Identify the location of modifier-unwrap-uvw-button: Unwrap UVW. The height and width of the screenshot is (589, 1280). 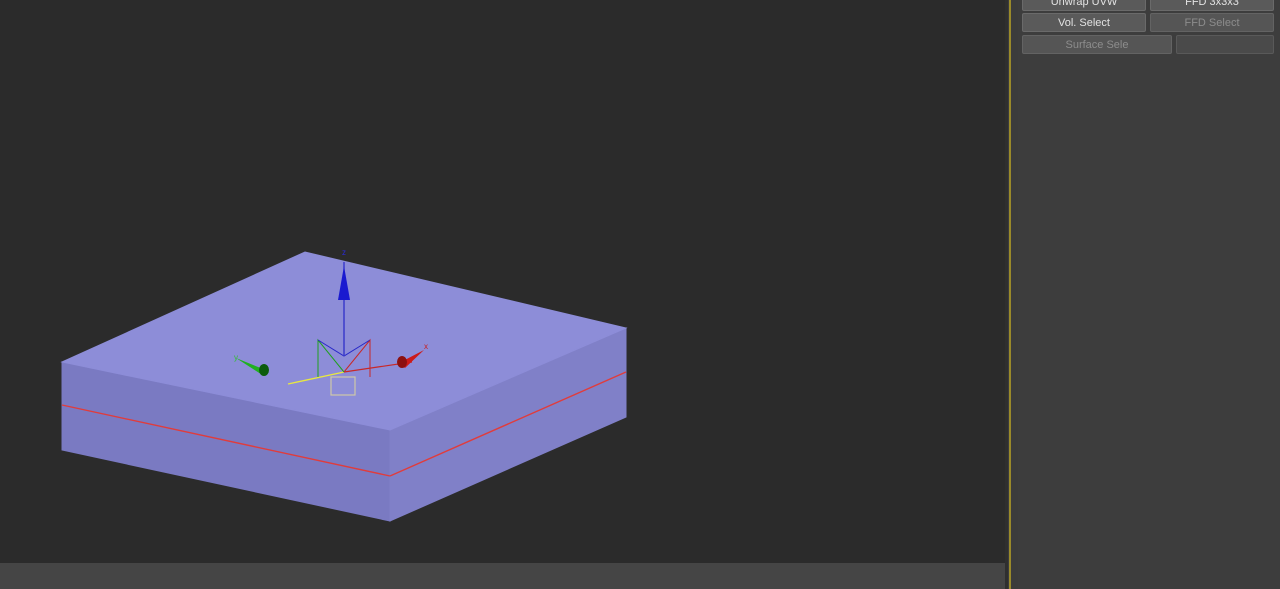
(1084, 5).